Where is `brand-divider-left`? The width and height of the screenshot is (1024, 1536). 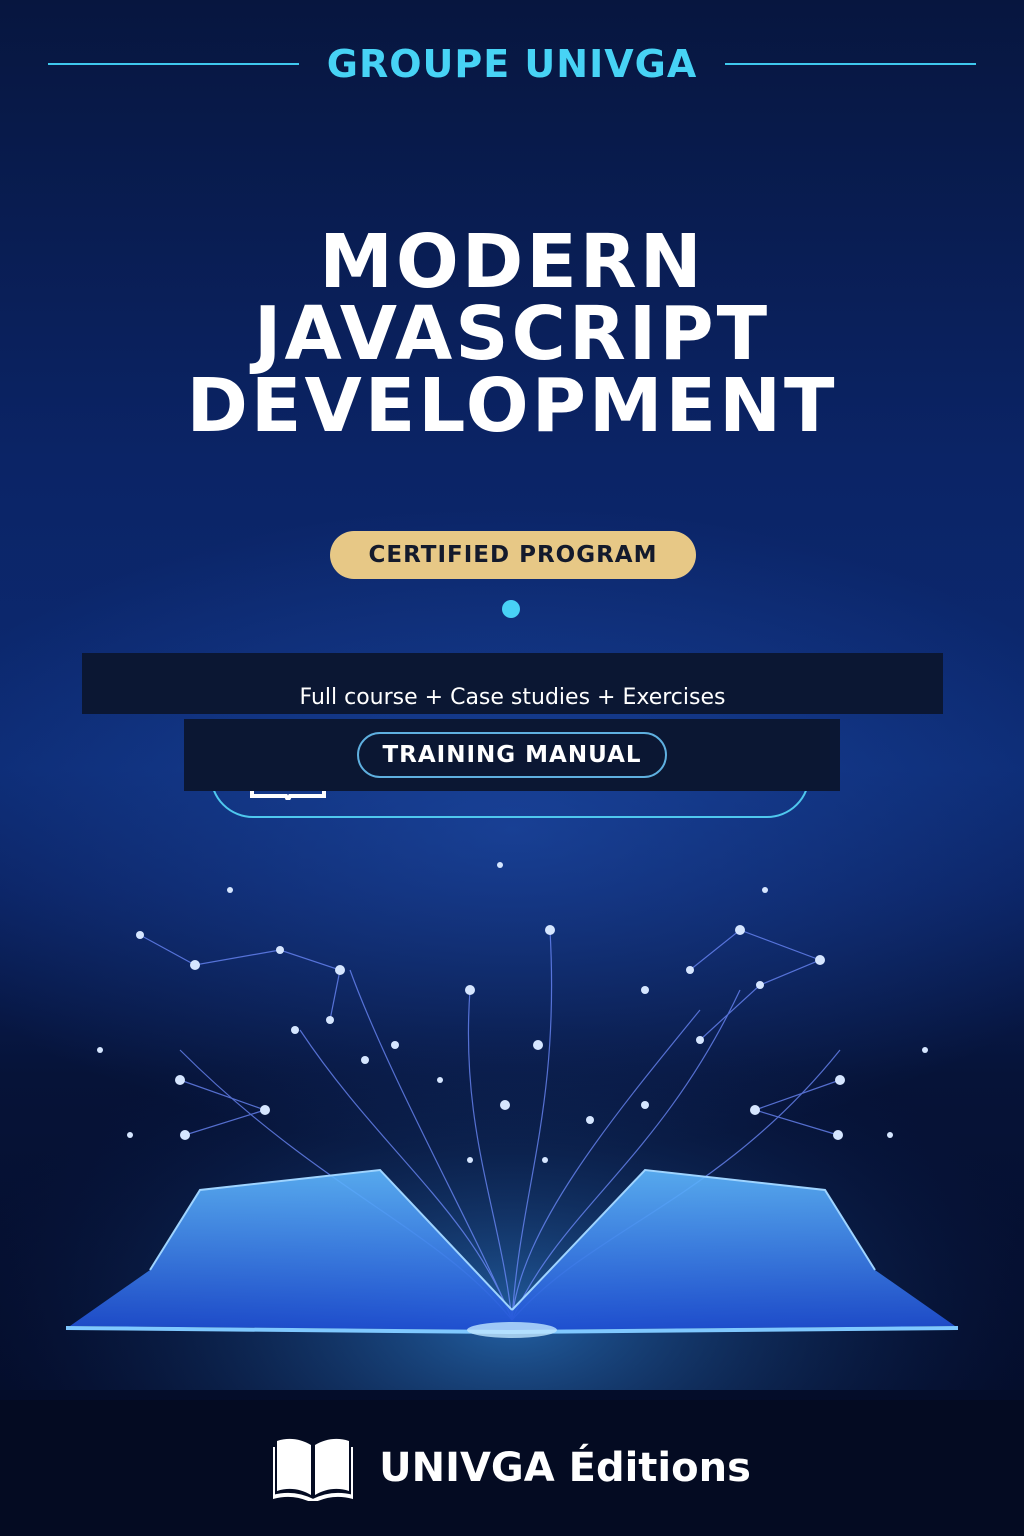
brand-divider-left is located at coordinates (173, 64).